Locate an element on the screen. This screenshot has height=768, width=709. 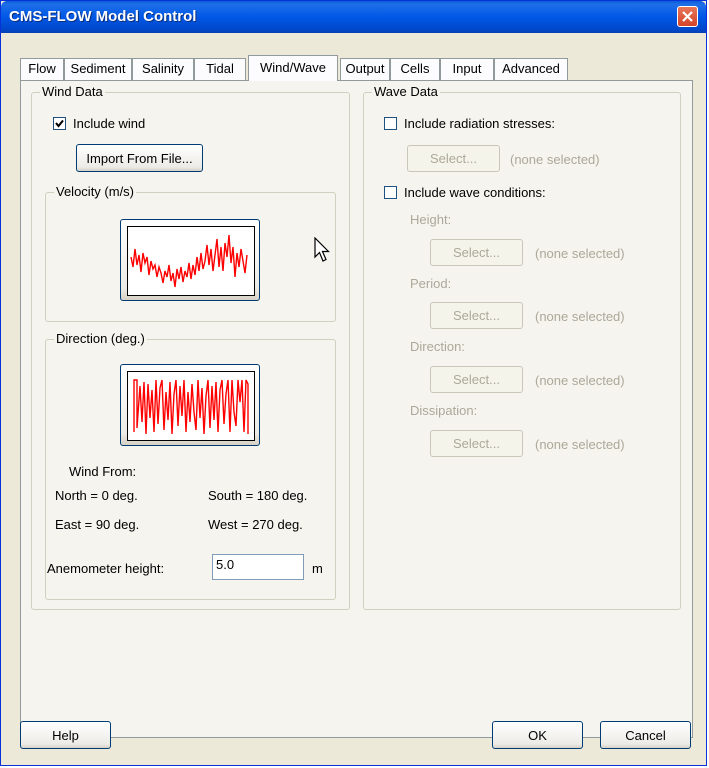
direction-plot is located at coordinates (191, 406).